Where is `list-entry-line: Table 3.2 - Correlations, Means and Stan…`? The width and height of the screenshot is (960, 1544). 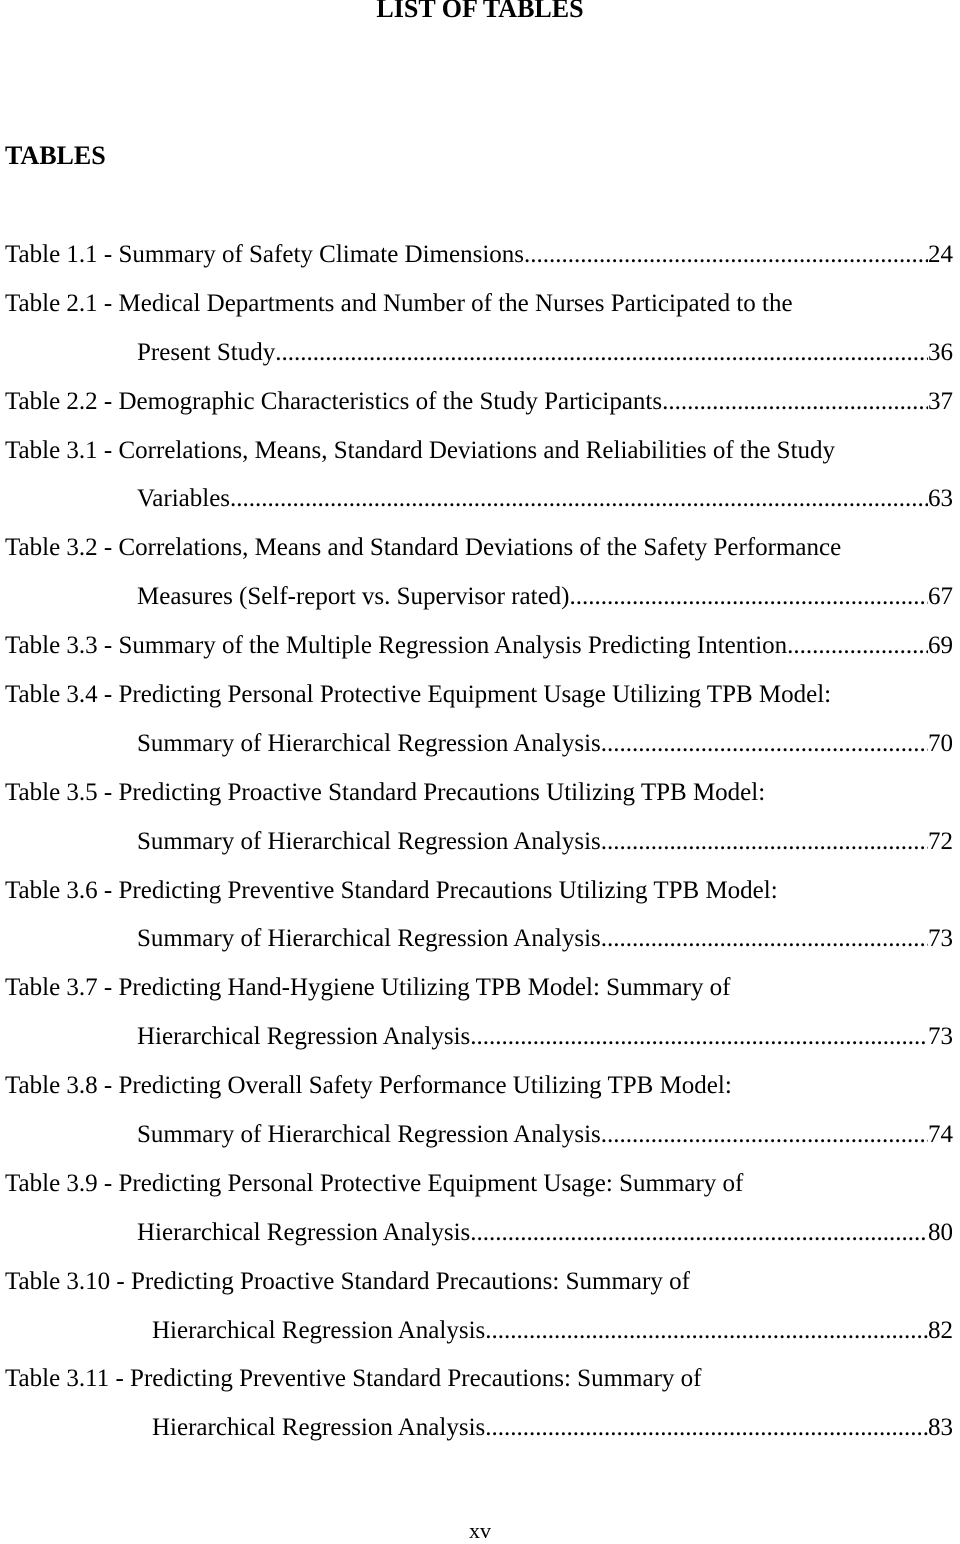 list-entry-line: Table 3.2 - Correlations, Means and Stan… is located at coordinates (479, 555).